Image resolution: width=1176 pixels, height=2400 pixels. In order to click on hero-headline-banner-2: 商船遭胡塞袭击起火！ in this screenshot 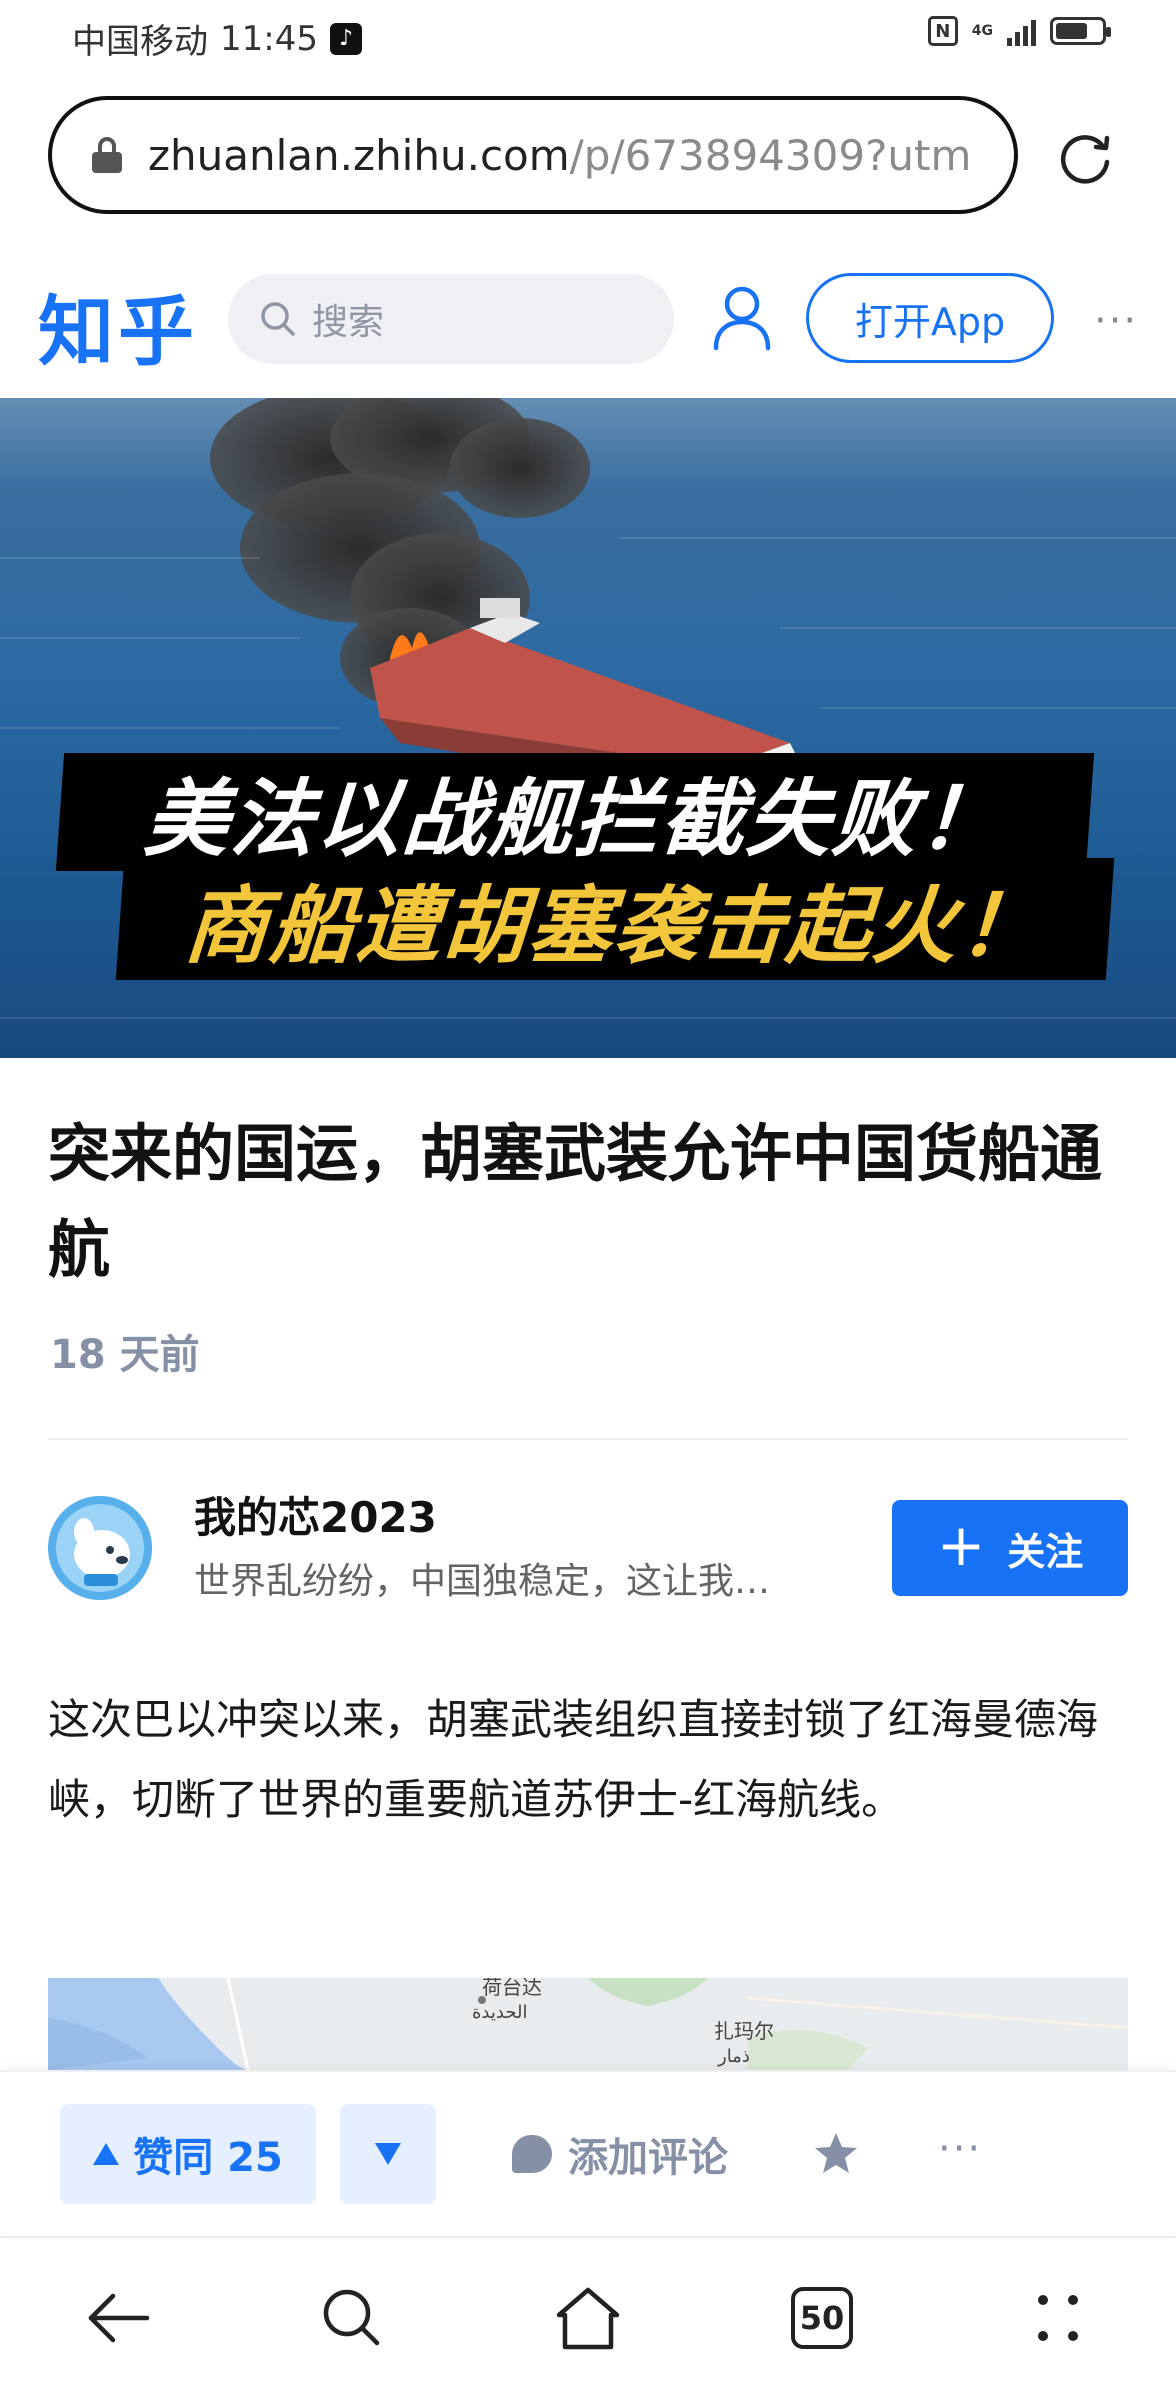, I will do `click(615, 919)`.